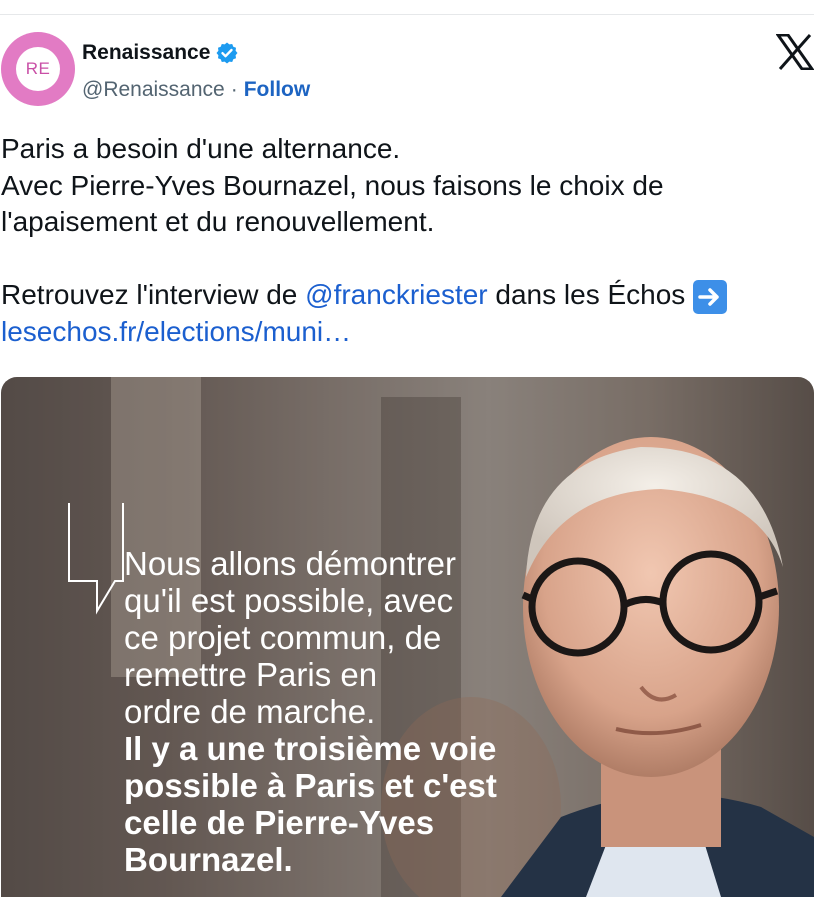  Describe the element at coordinates (250, 711) in the screenshot. I see `quote-normal-line-5: ordre de marche.` at that location.